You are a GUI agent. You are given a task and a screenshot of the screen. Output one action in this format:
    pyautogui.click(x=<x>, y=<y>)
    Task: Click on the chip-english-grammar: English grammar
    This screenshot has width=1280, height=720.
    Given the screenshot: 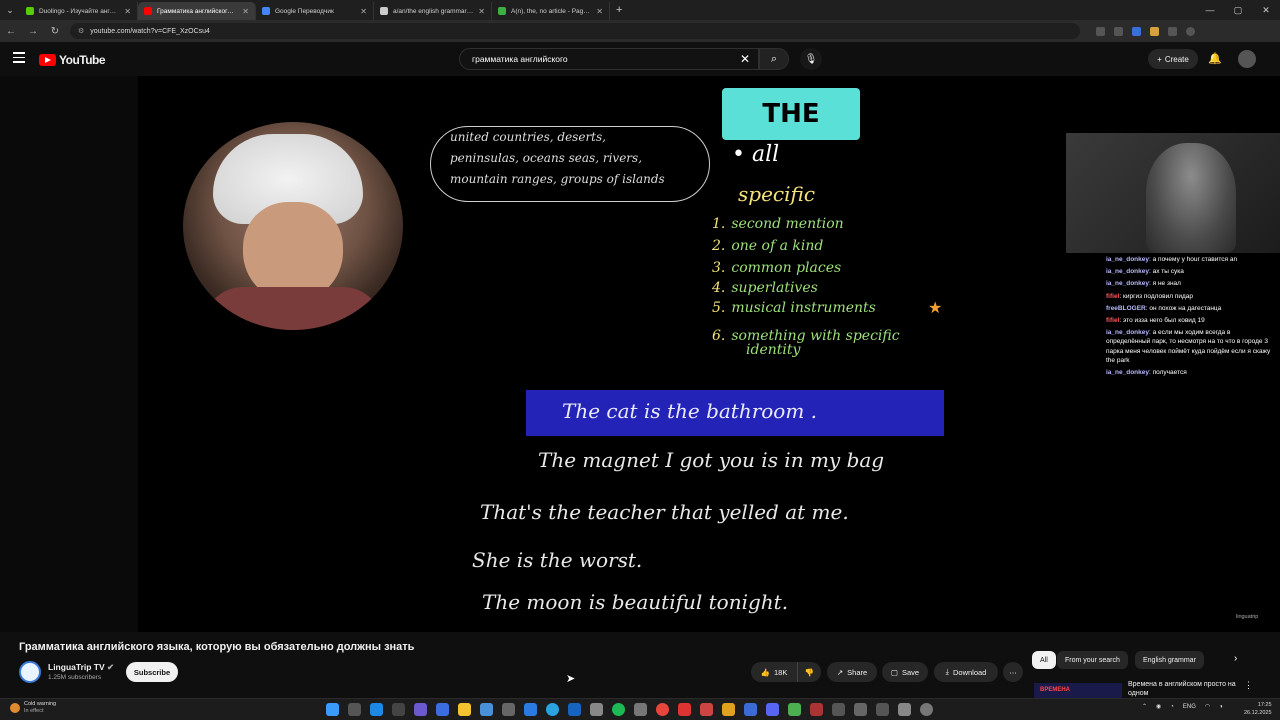 What is the action you would take?
    pyautogui.click(x=1169, y=660)
    